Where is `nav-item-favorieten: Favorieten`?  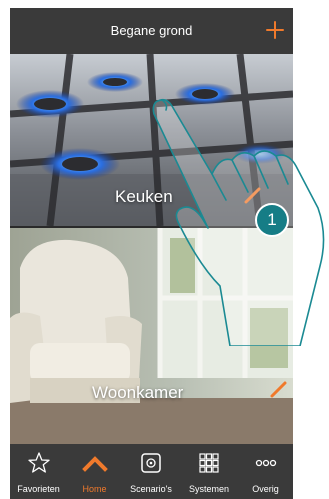 nav-item-favorieten: Favorieten is located at coordinates (38, 471).